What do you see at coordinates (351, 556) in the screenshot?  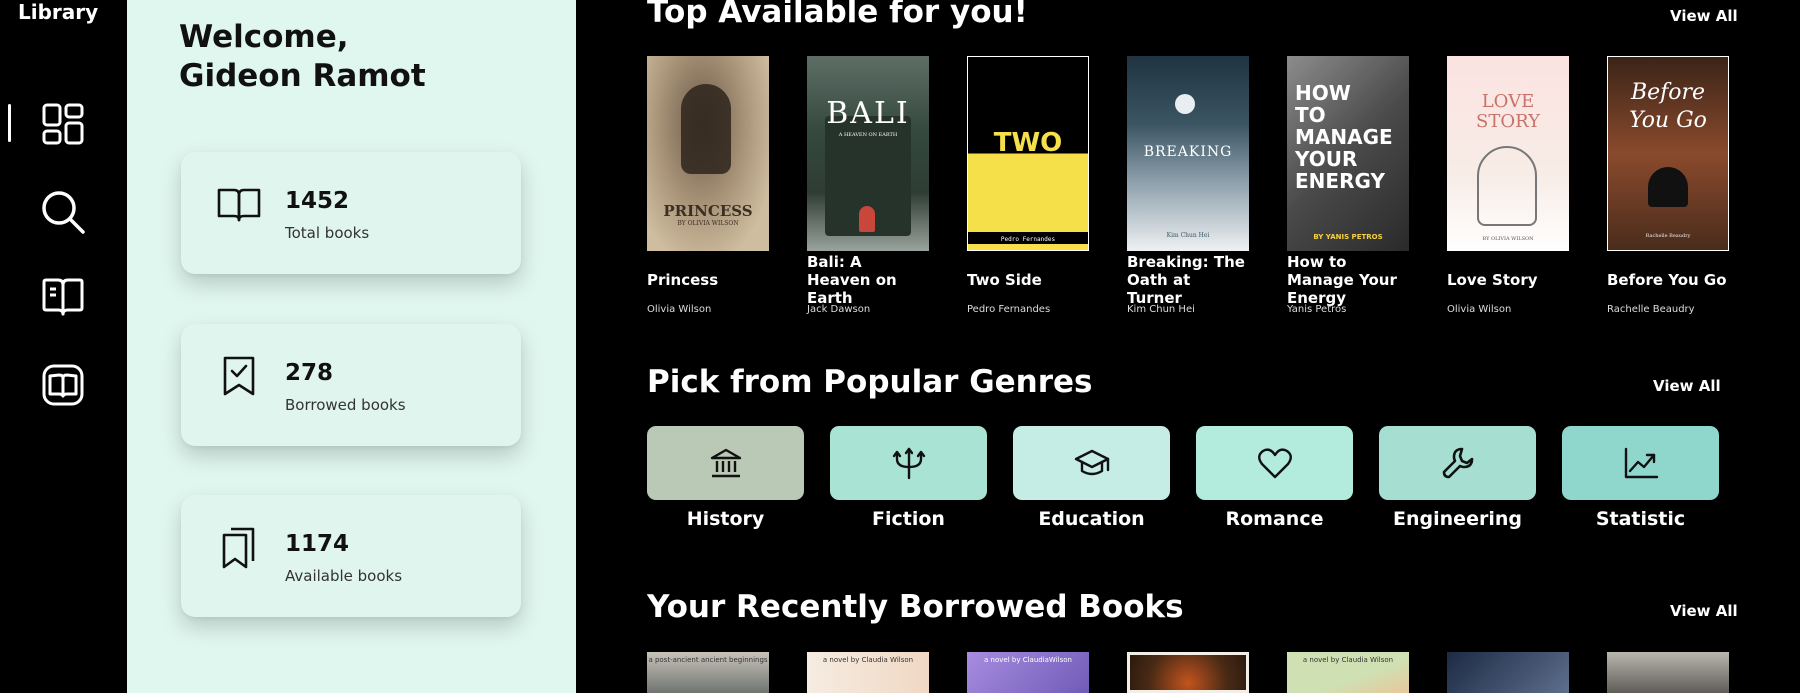 I see `stat-card-available: 1174 Available books` at bounding box center [351, 556].